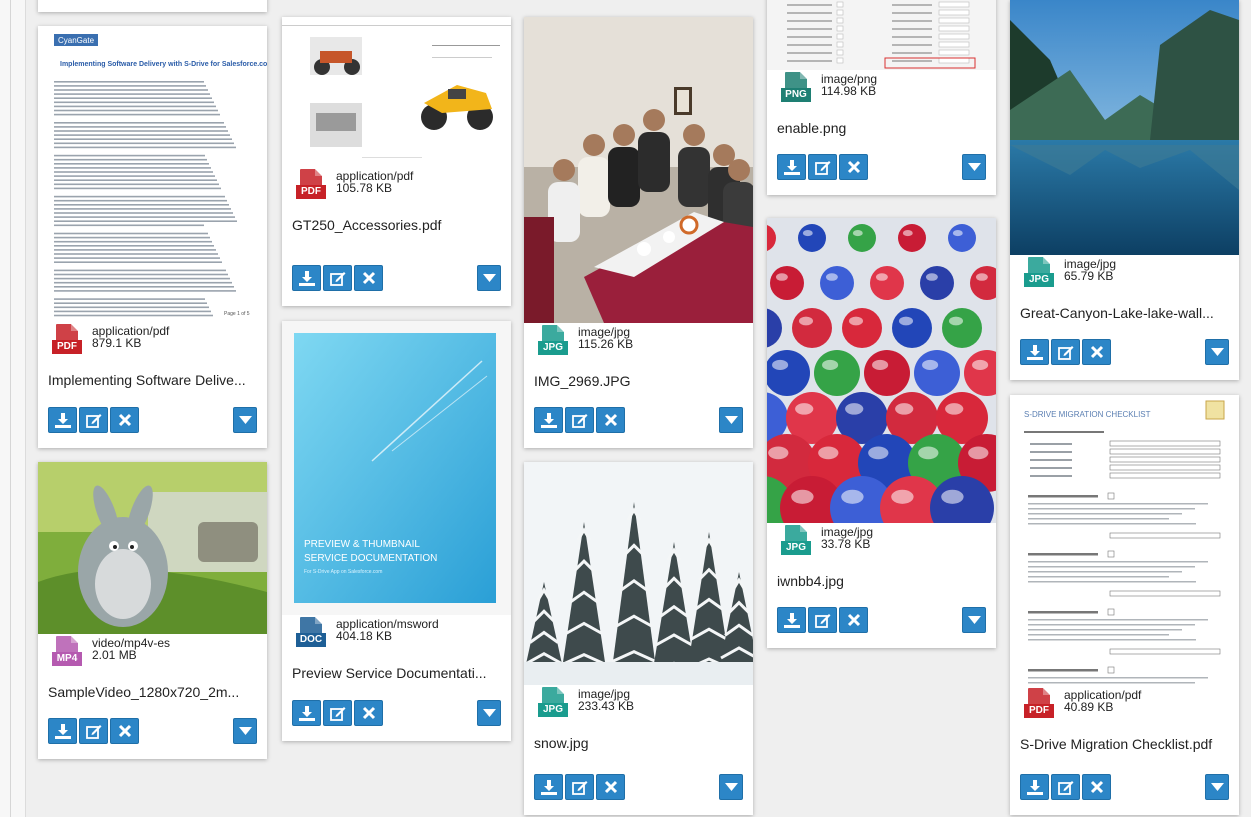 The image size is (1251, 817). I want to click on file-name: IMG_2969.JPG, so click(638, 381).